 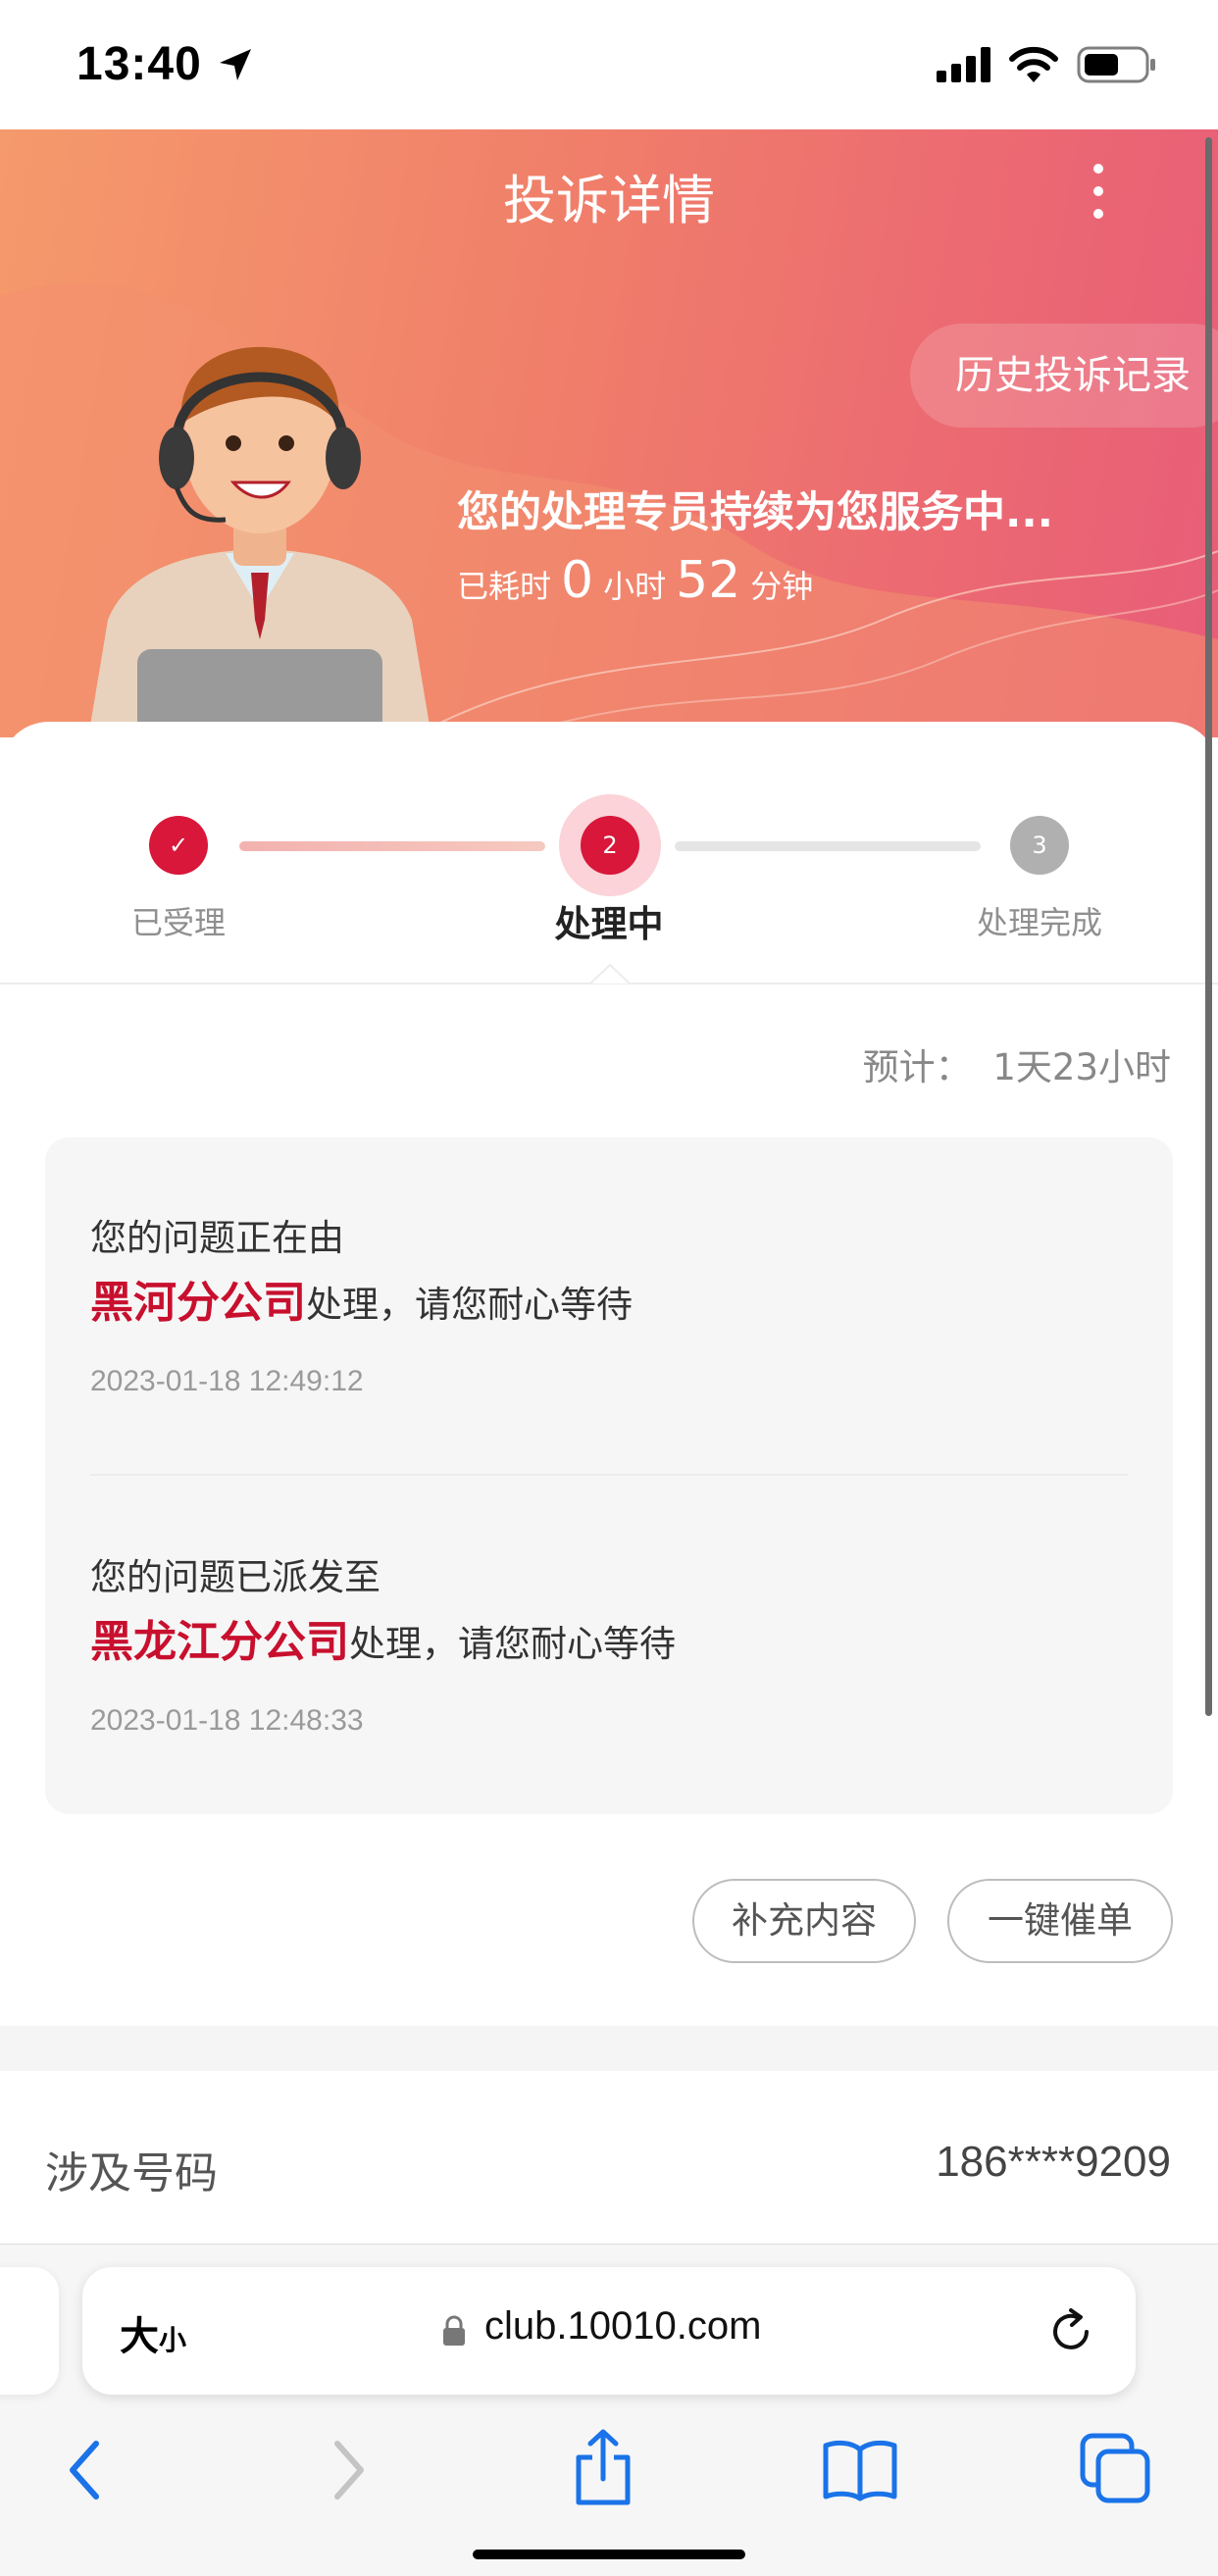 I want to click on progress-line-pending, so click(x=828, y=846).